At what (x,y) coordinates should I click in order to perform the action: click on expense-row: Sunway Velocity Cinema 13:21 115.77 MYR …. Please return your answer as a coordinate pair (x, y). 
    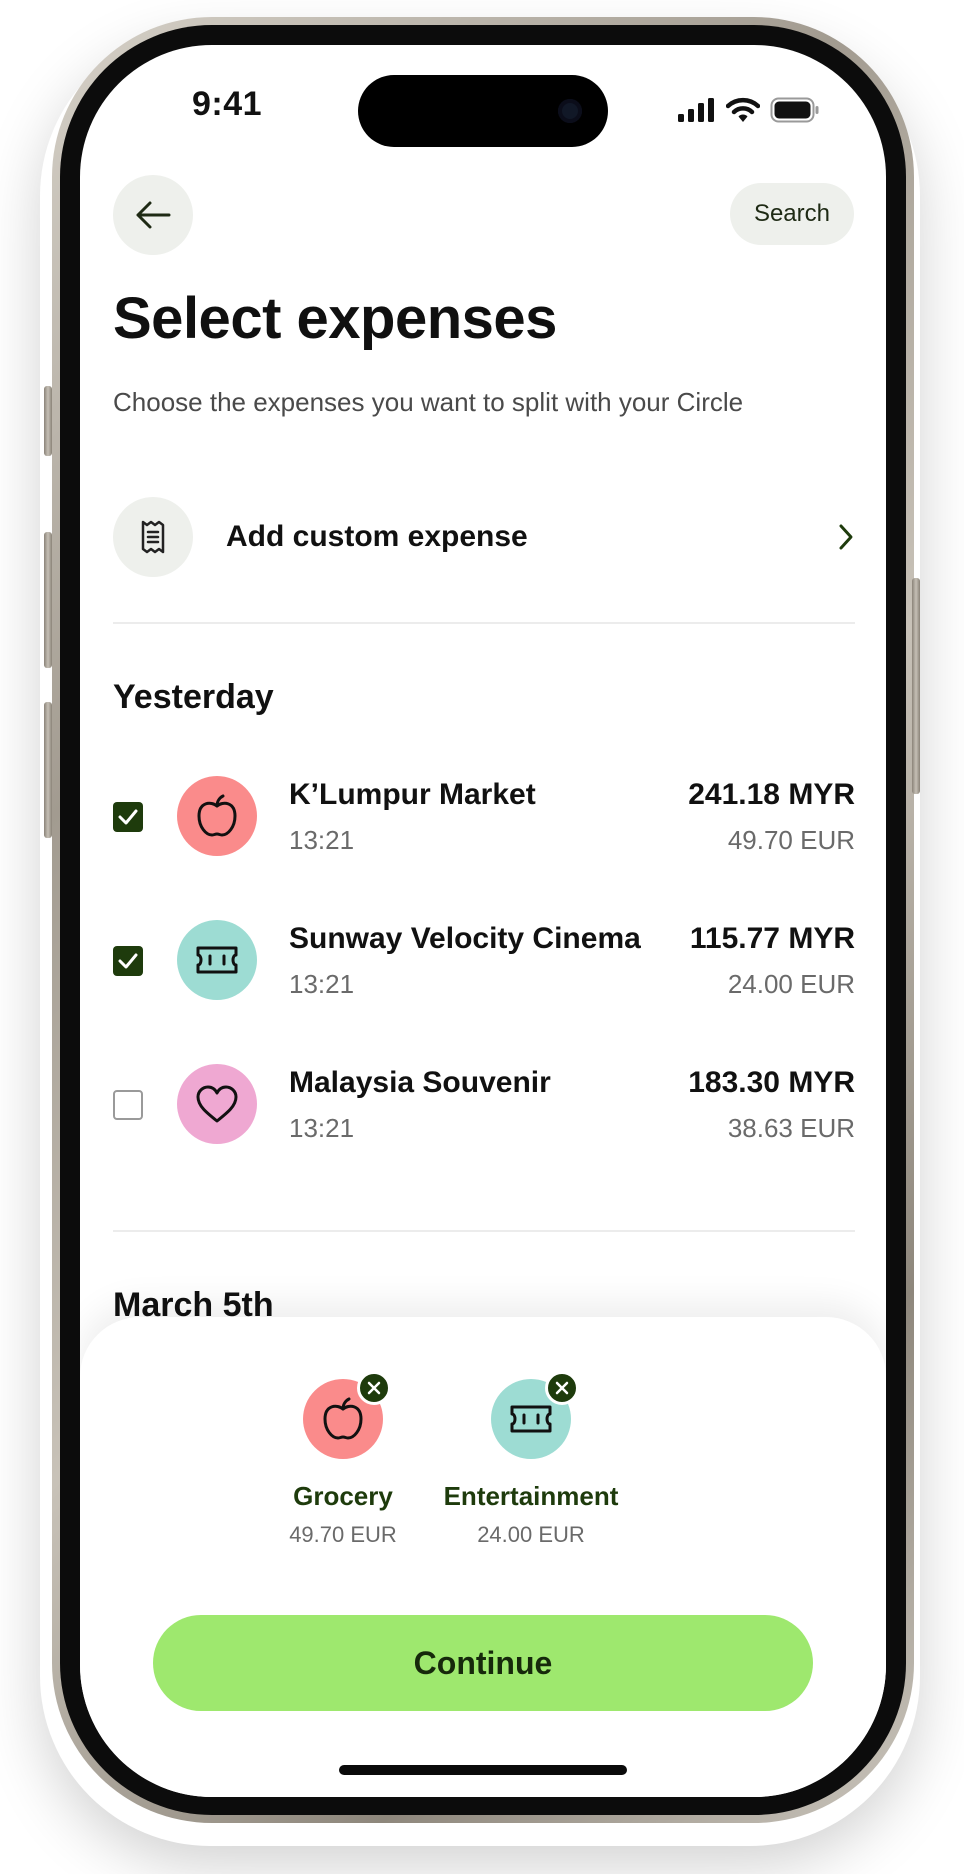
    Looking at the image, I should click on (484, 960).